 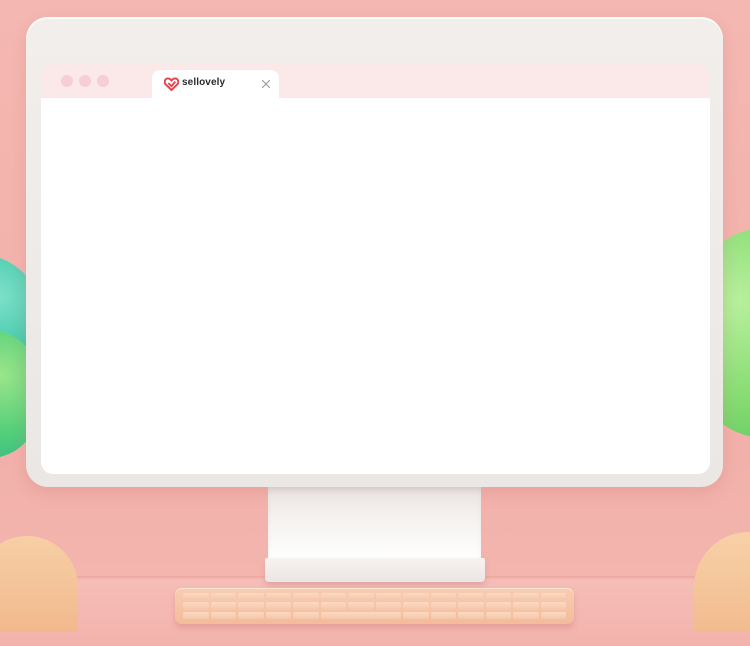 I want to click on window-minimize-dot, so click(x=85, y=81).